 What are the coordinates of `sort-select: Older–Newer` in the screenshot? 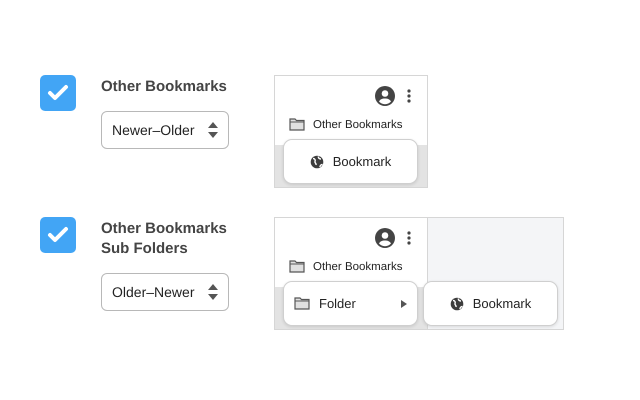 It's located at (165, 292).